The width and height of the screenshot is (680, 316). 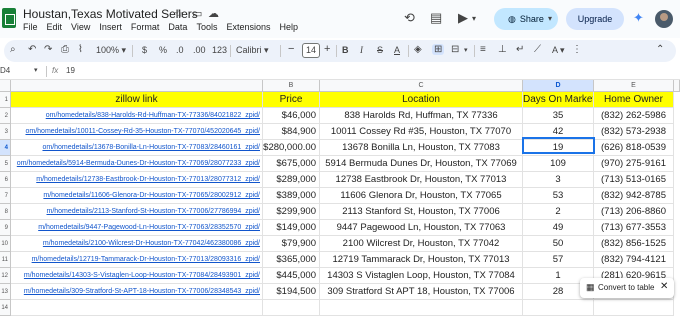 I want to click on header-cell-location: Location, so click(x=421, y=100).